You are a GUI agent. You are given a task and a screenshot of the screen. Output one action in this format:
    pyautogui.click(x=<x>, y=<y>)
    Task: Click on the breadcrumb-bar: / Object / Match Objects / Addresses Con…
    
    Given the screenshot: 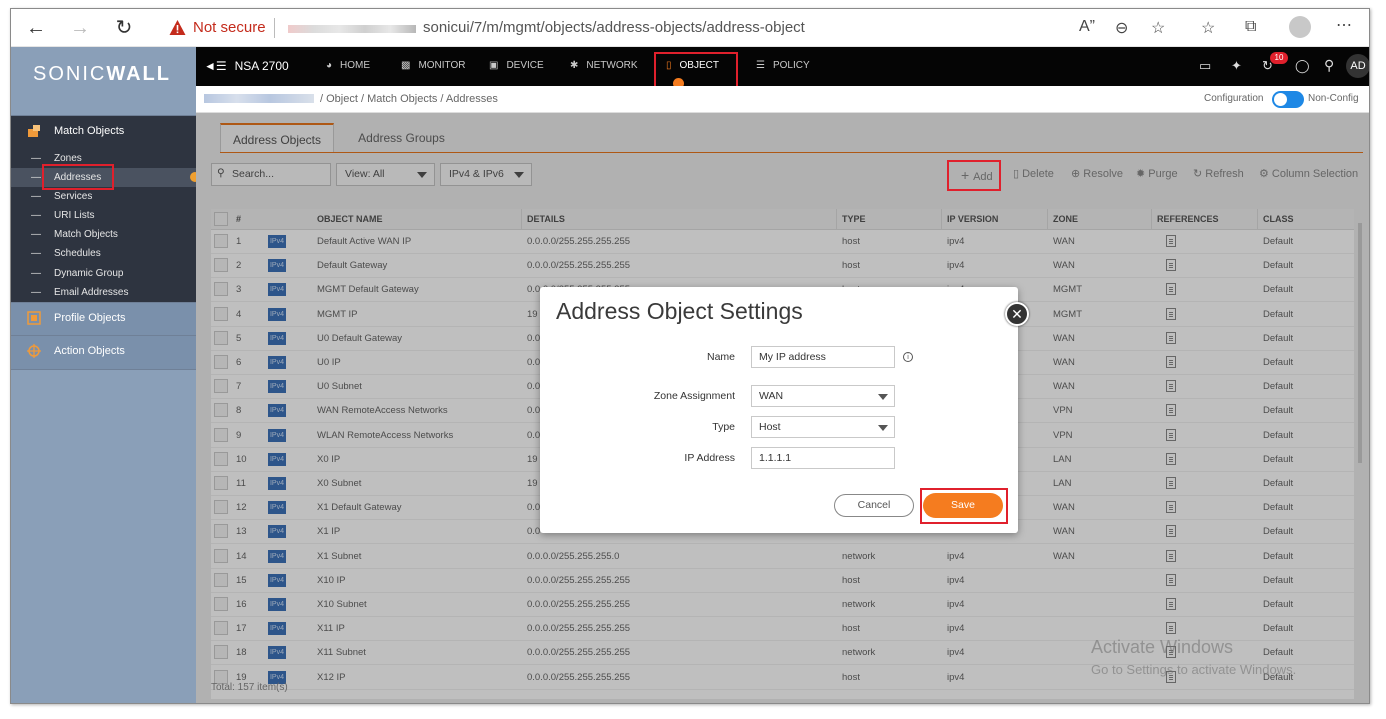 What is the action you would take?
    pyautogui.click(x=782, y=99)
    